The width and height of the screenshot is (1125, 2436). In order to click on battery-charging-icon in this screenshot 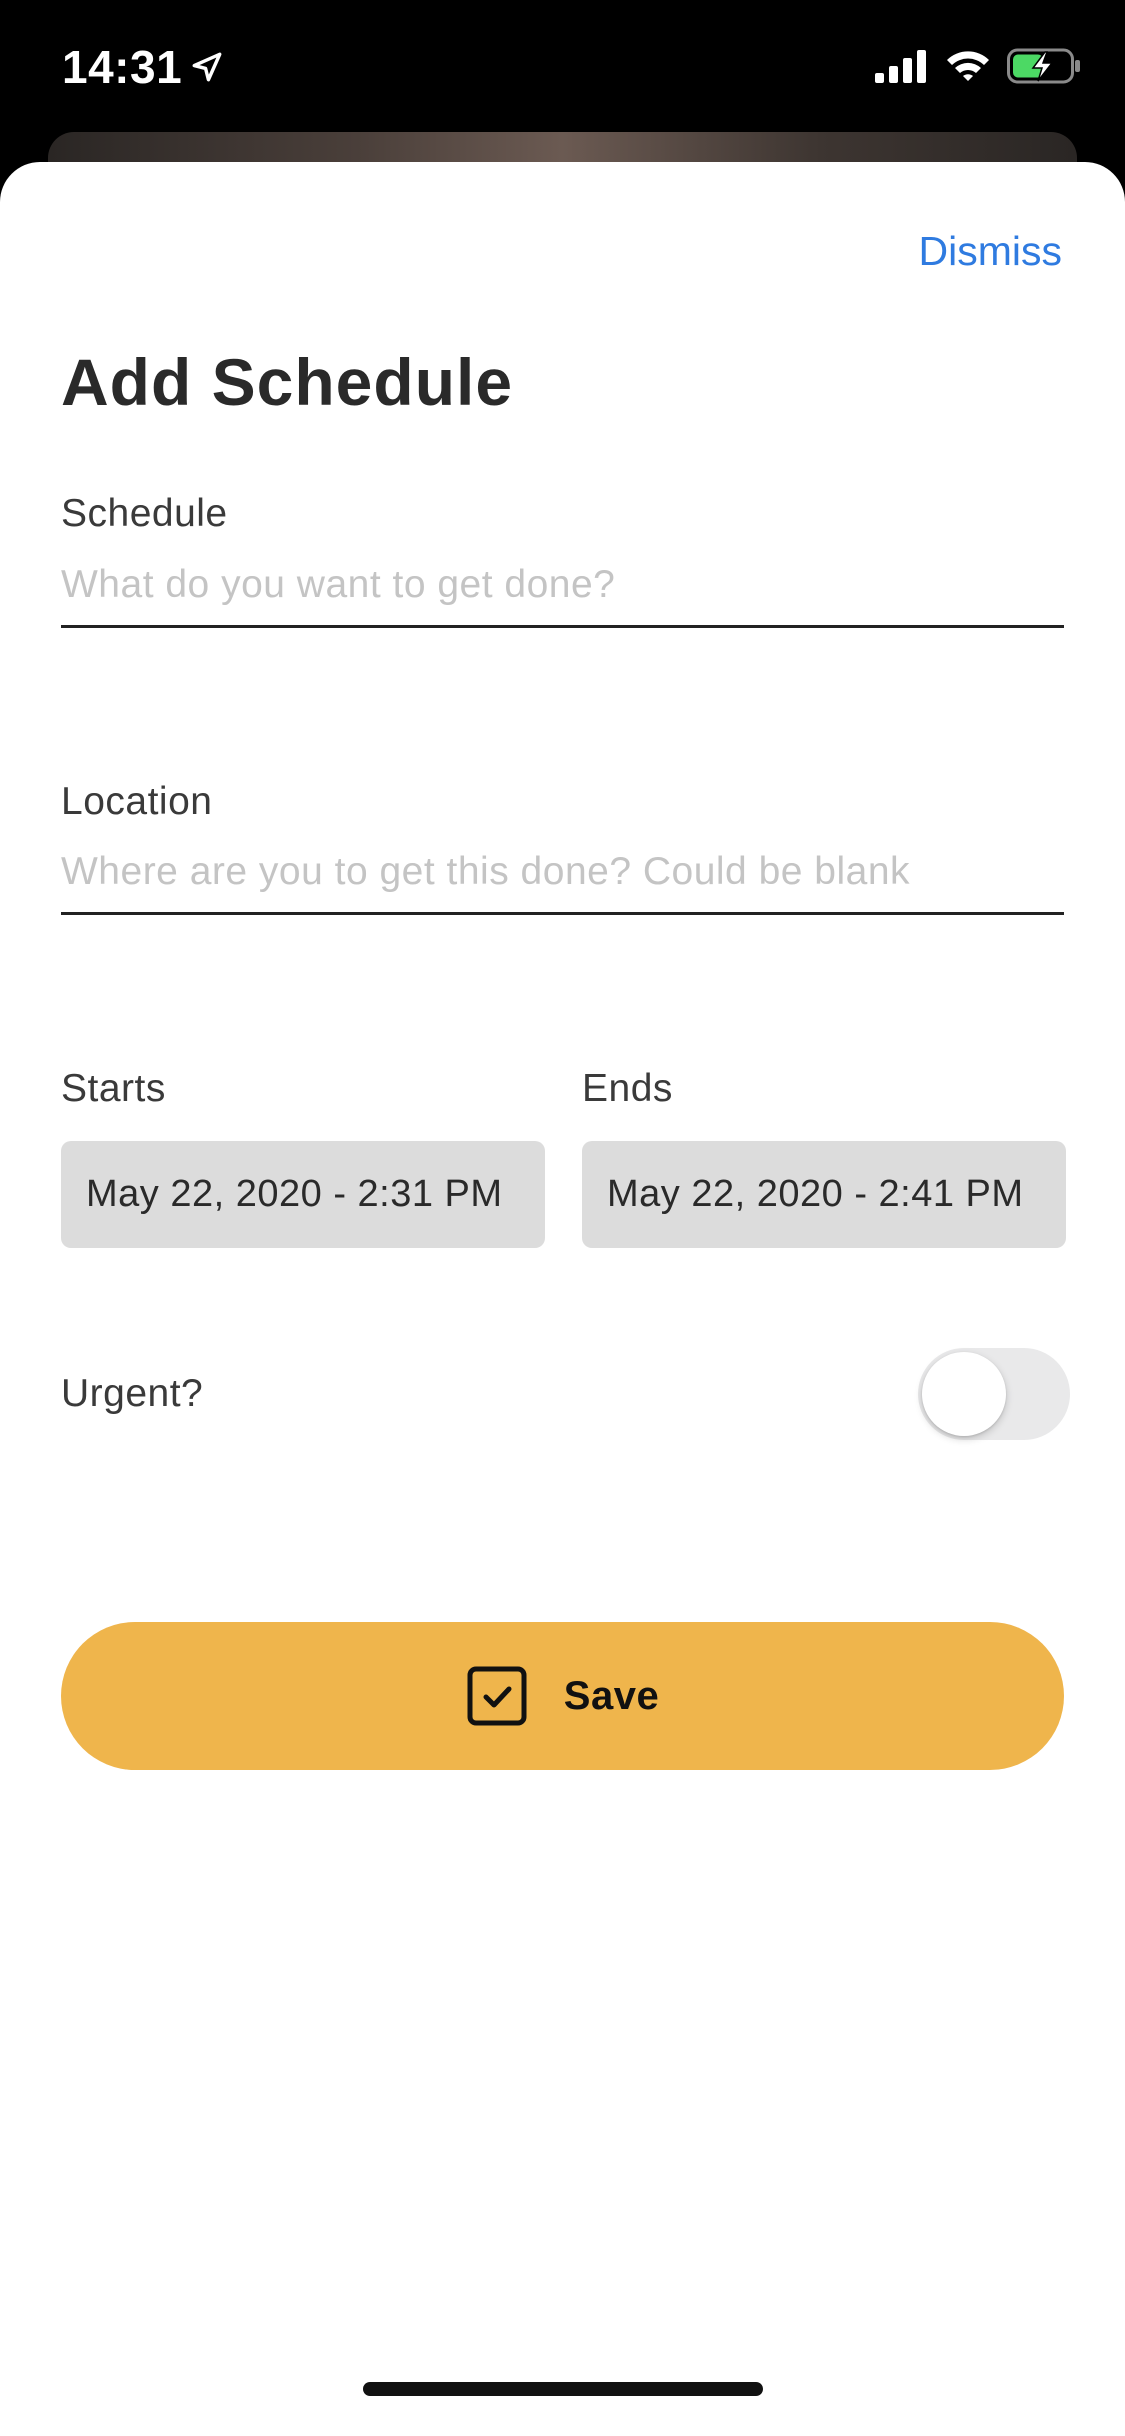, I will do `click(1043, 66)`.